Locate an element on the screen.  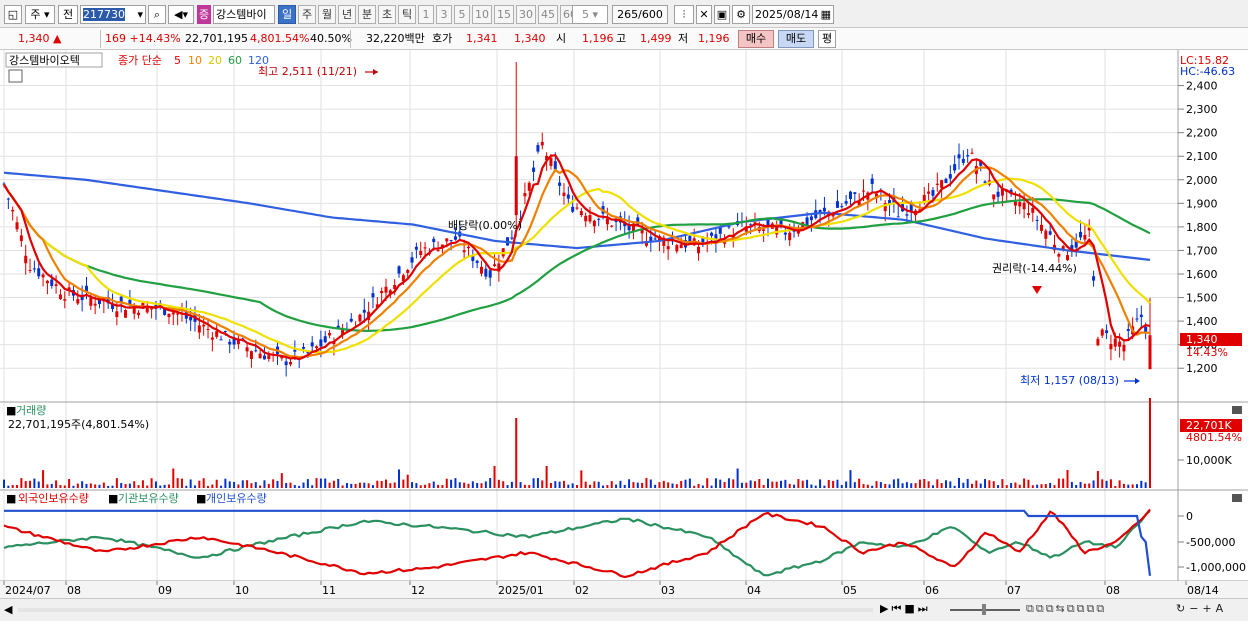
interval-1: 1 is located at coordinates (426, 14).